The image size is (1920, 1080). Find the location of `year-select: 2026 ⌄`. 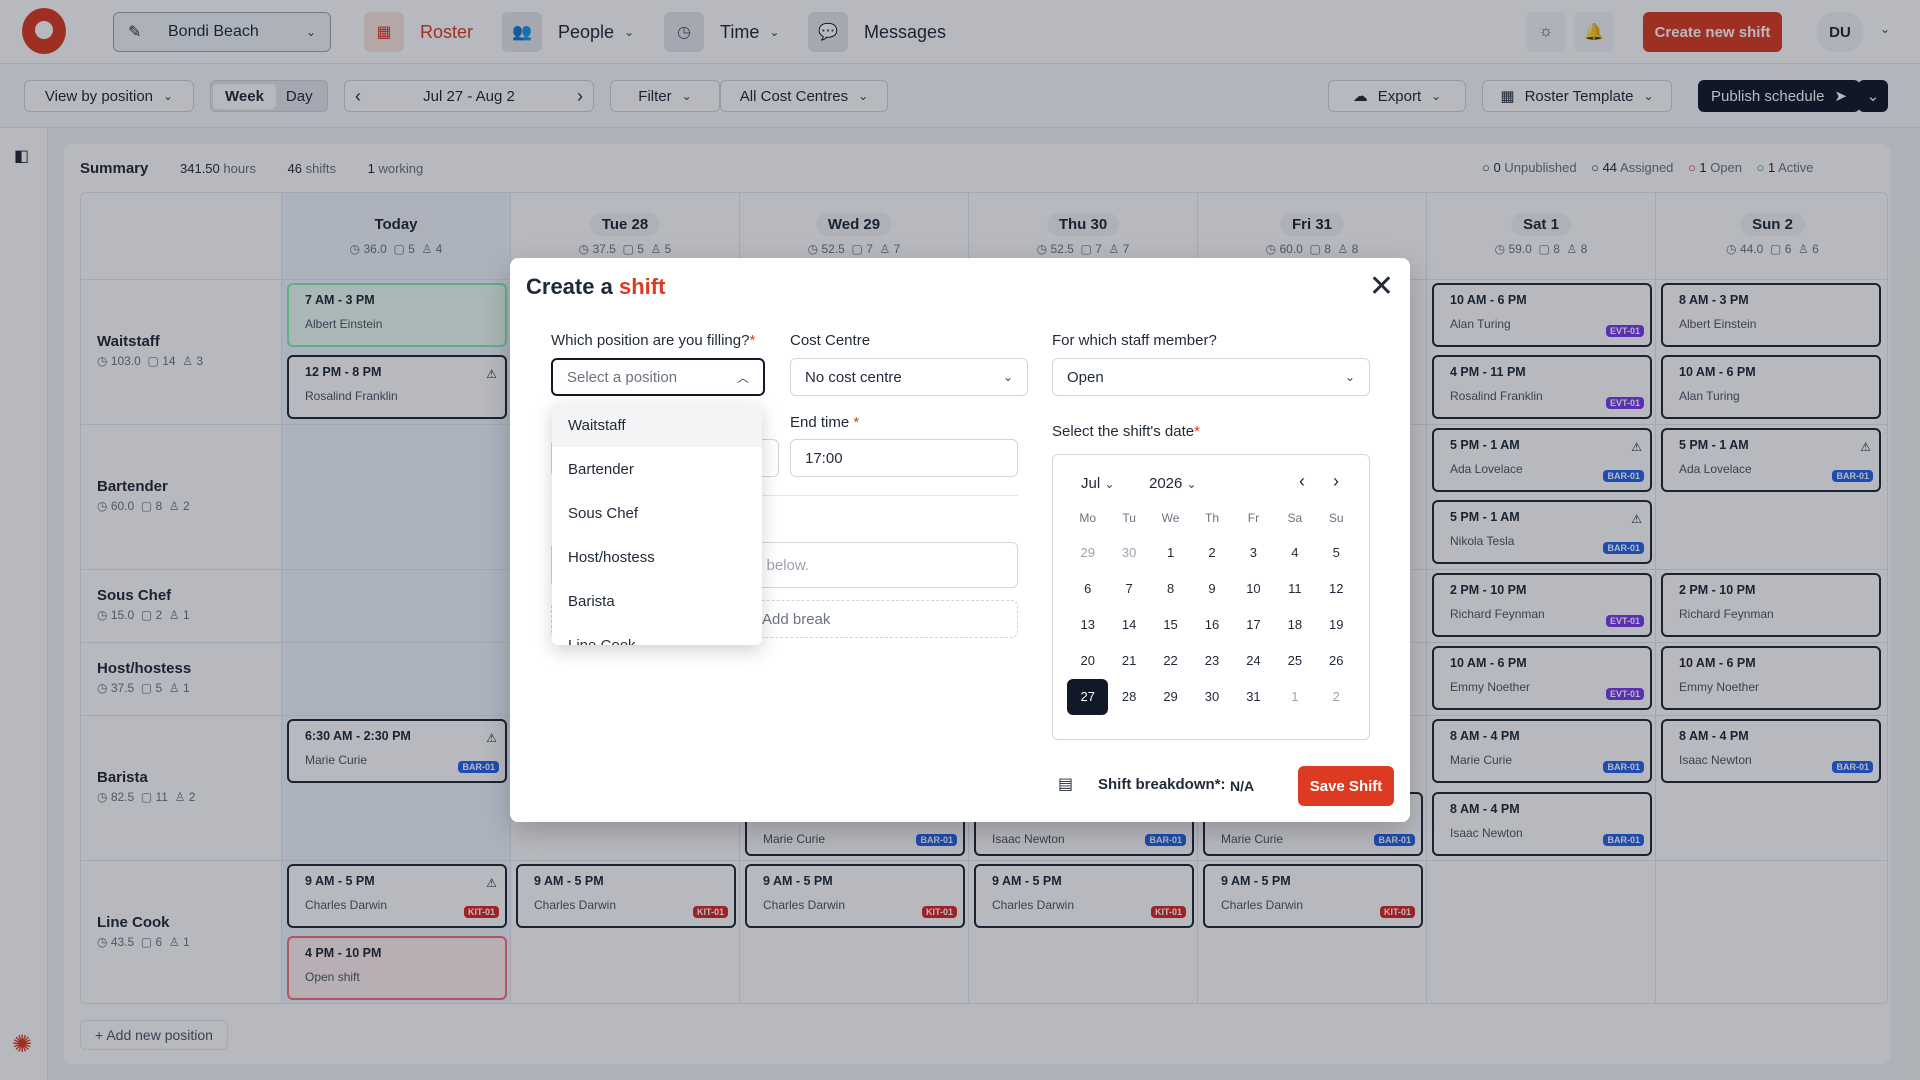

year-select: 2026 ⌄ is located at coordinates (1173, 483).